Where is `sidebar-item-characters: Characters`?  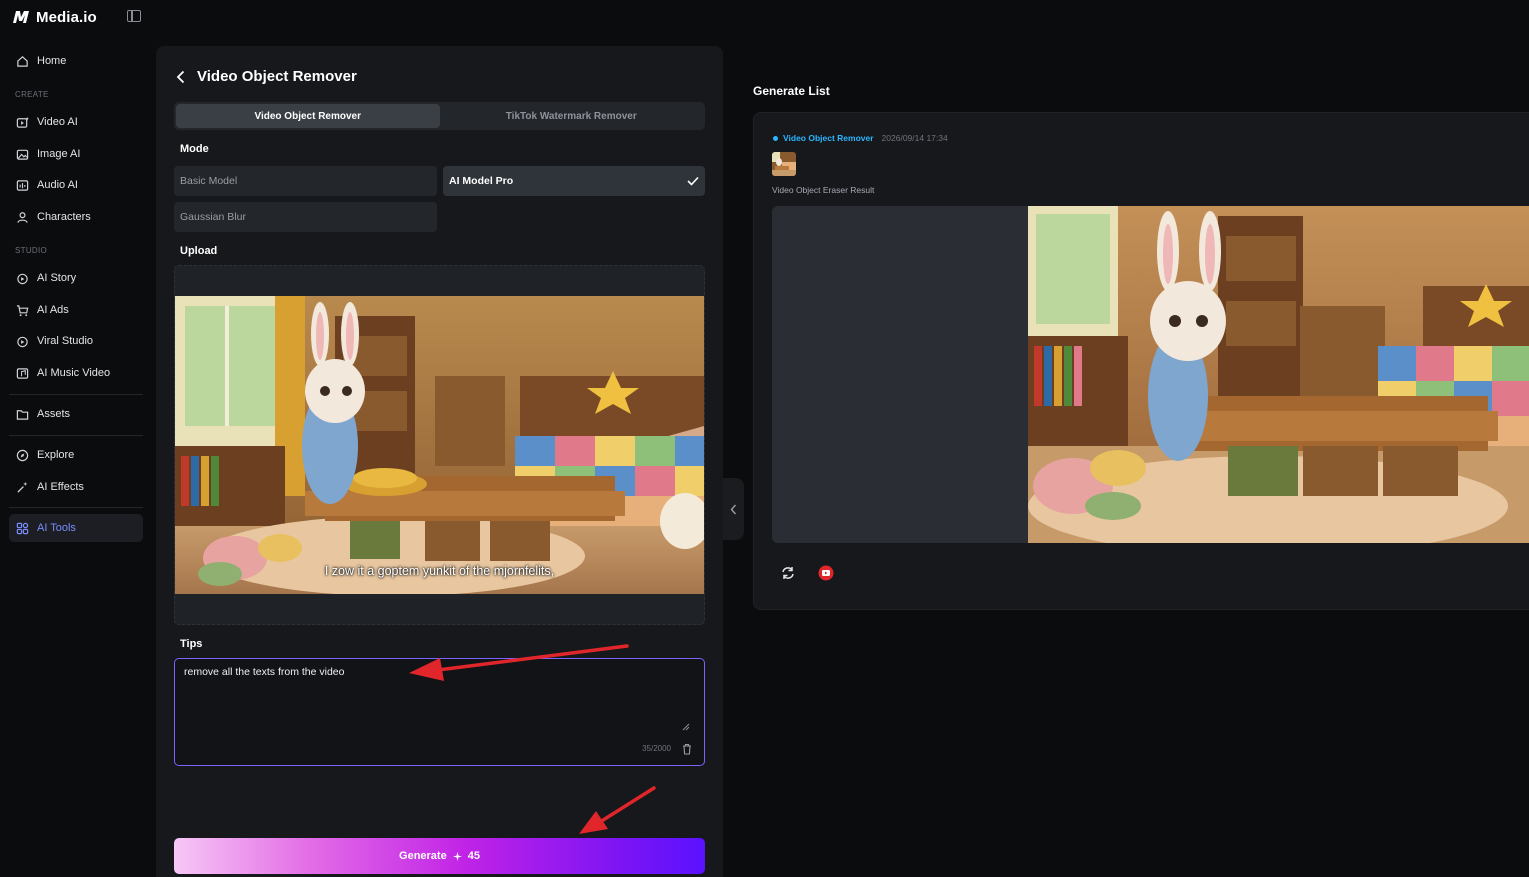
sidebar-item-characters: Characters is located at coordinates (76, 217).